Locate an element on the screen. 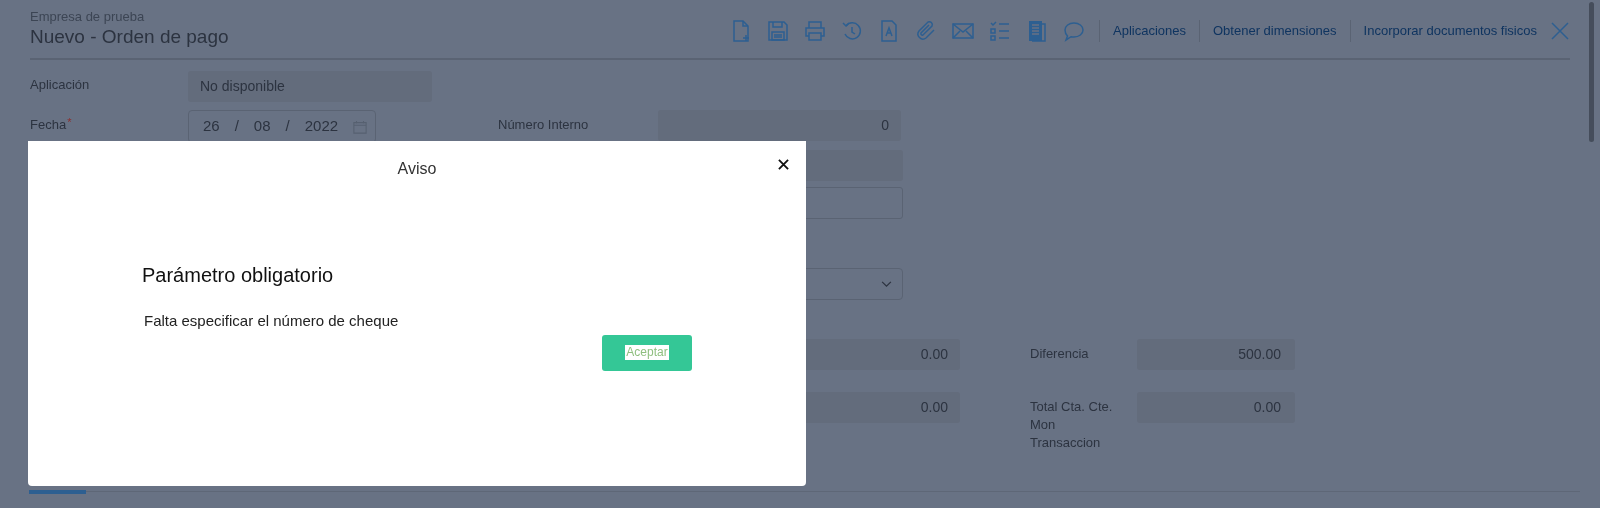 Image resolution: width=1600 pixels, height=508 pixels. field-label: Número Interno is located at coordinates (544, 124).